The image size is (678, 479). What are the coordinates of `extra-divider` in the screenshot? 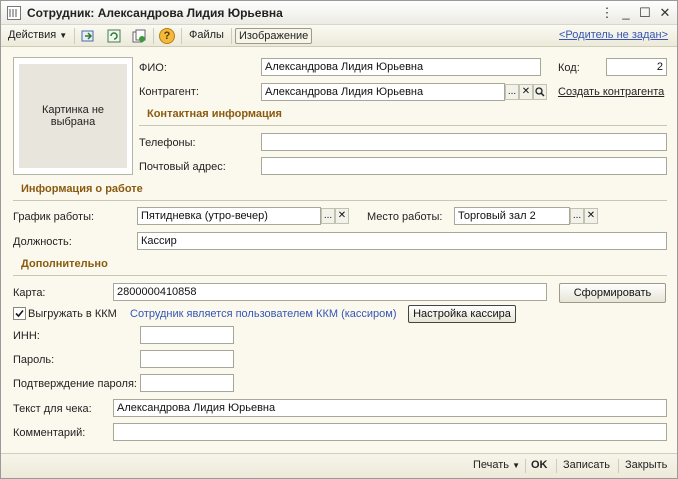 It's located at (340, 275).